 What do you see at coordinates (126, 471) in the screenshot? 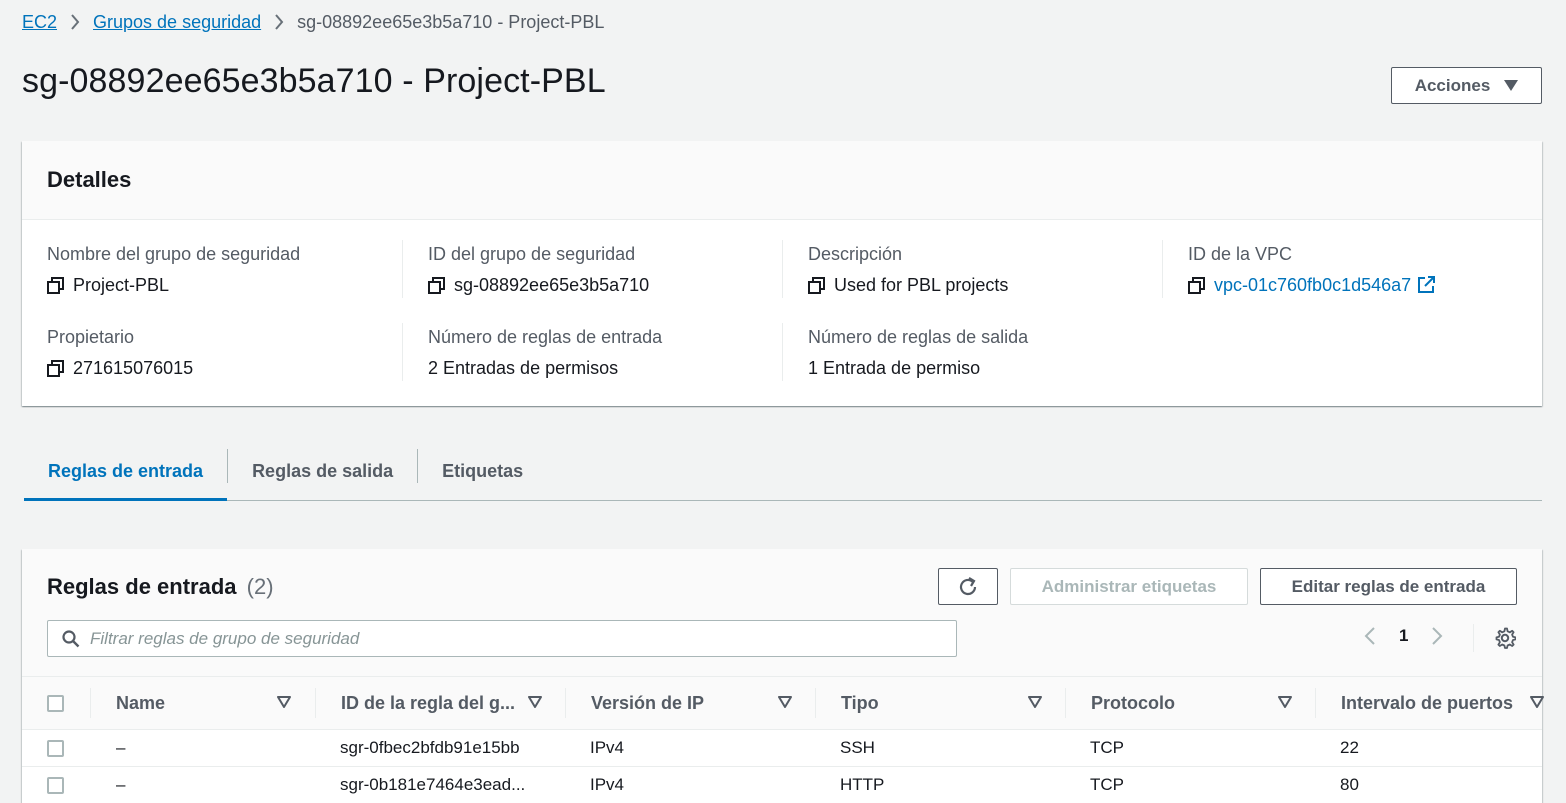
I see `tab-inbound-rules: Reglas de entrada` at bounding box center [126, 471].